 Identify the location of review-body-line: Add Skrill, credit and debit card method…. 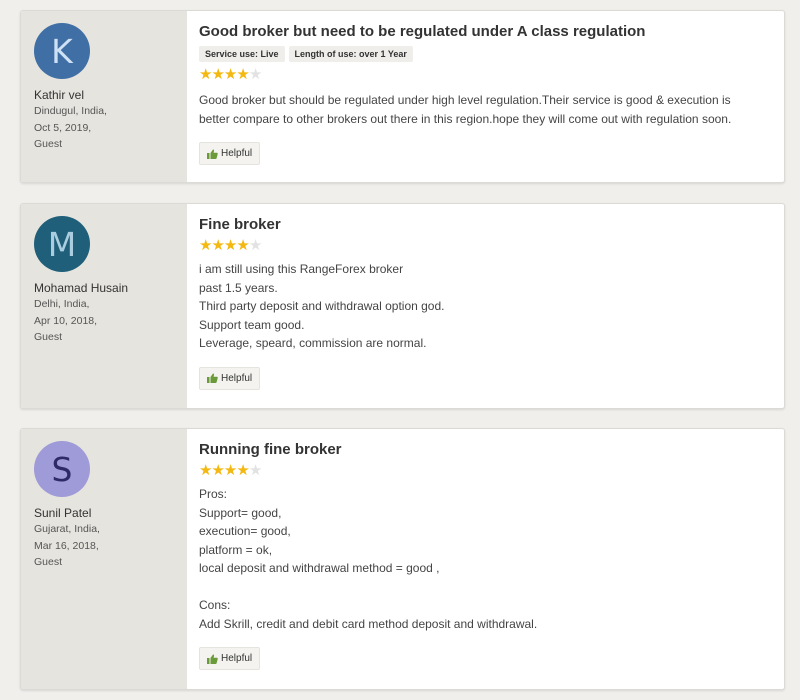
(368, 623).